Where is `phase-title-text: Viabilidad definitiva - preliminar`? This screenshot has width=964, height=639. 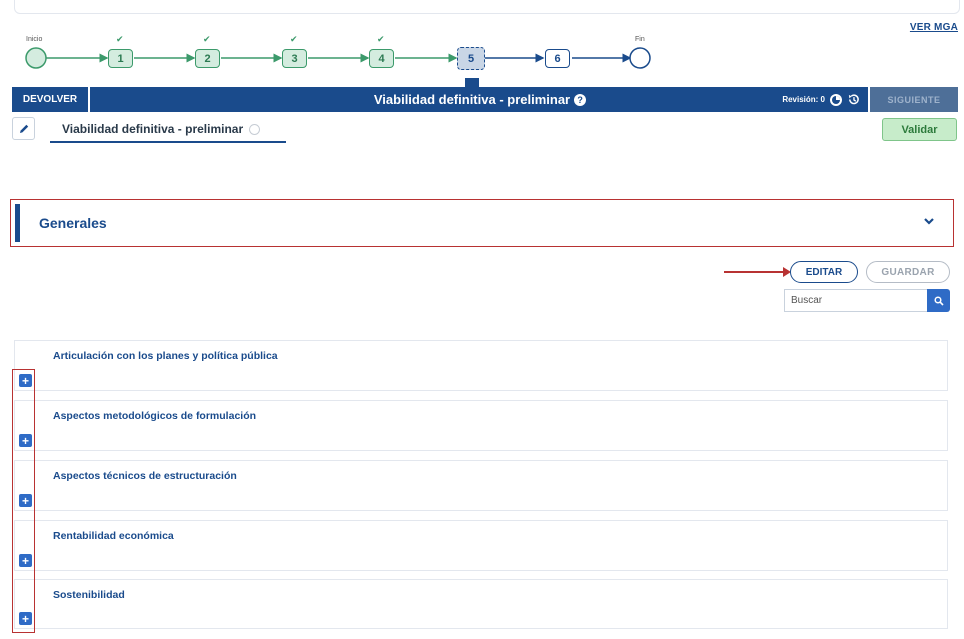 phase-title-text: Viabilidad definitiva - preliminar is located at coordinates (472, 99).